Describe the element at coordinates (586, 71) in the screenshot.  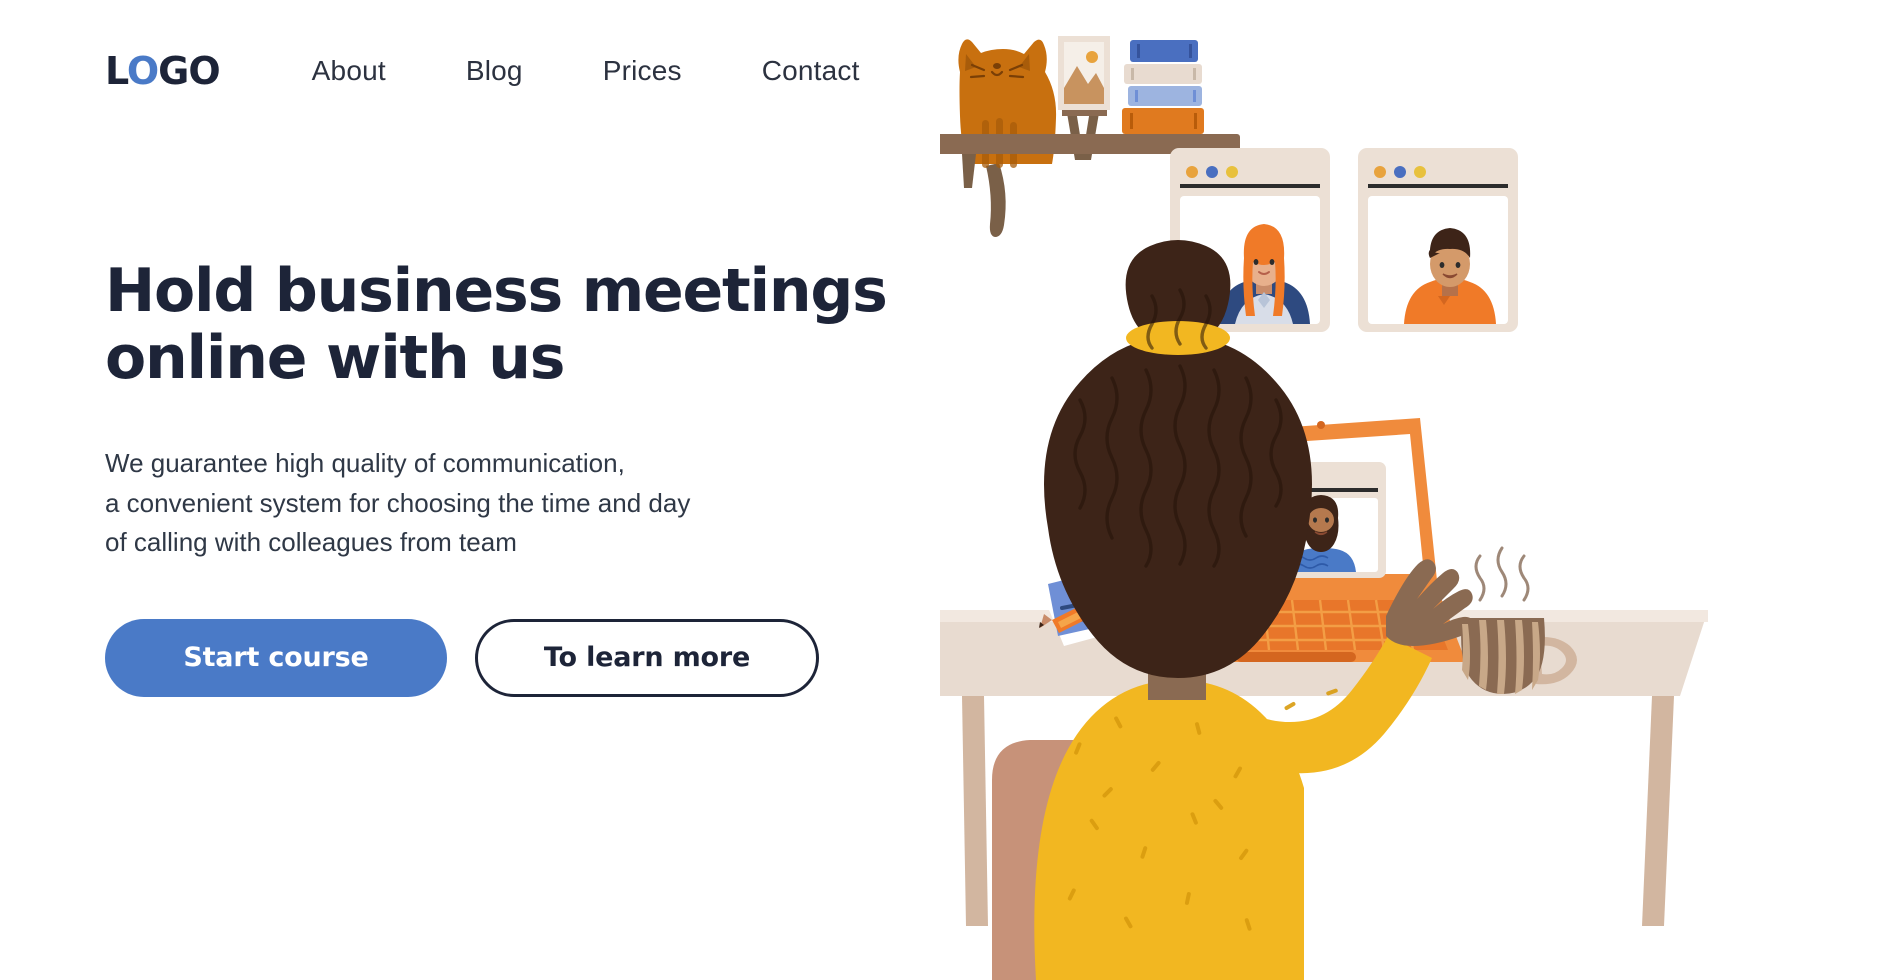
I see `nav-links: About Blog Prices Contact` at that location.